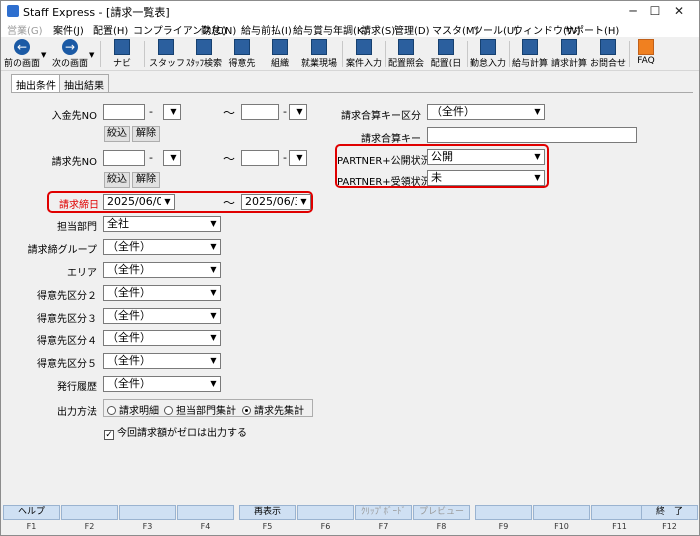  What do you see at coordinates (203, 64) in the screenshot?
I see `staff-search-label: ｽﾀｯﾌ検索` at bounding box center [203, 64].